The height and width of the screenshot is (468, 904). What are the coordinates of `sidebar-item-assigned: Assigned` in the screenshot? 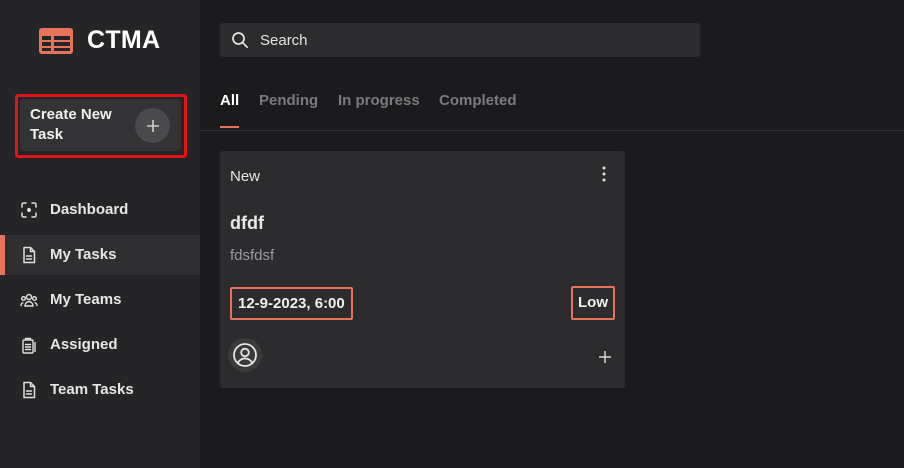 It's located at (100, 345).